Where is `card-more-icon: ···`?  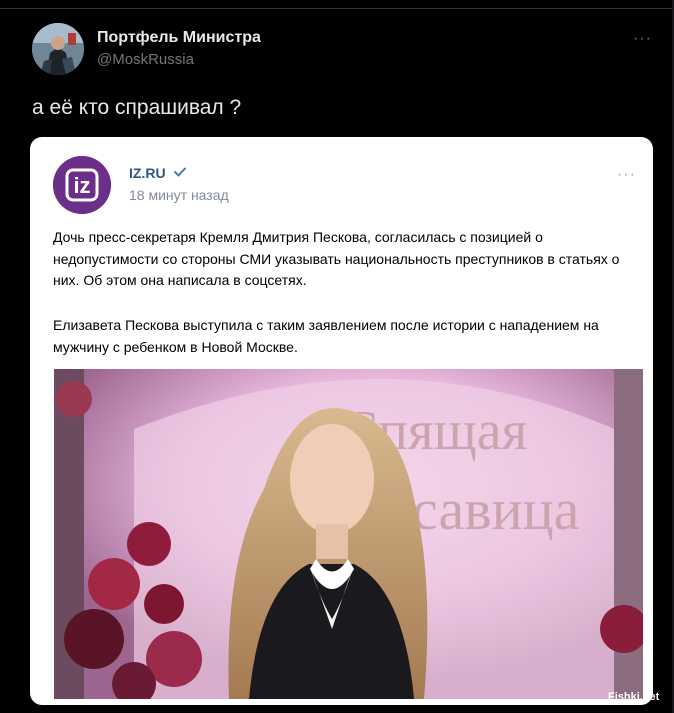 card-more-icon: ··· is located at coordinates (626, 175).